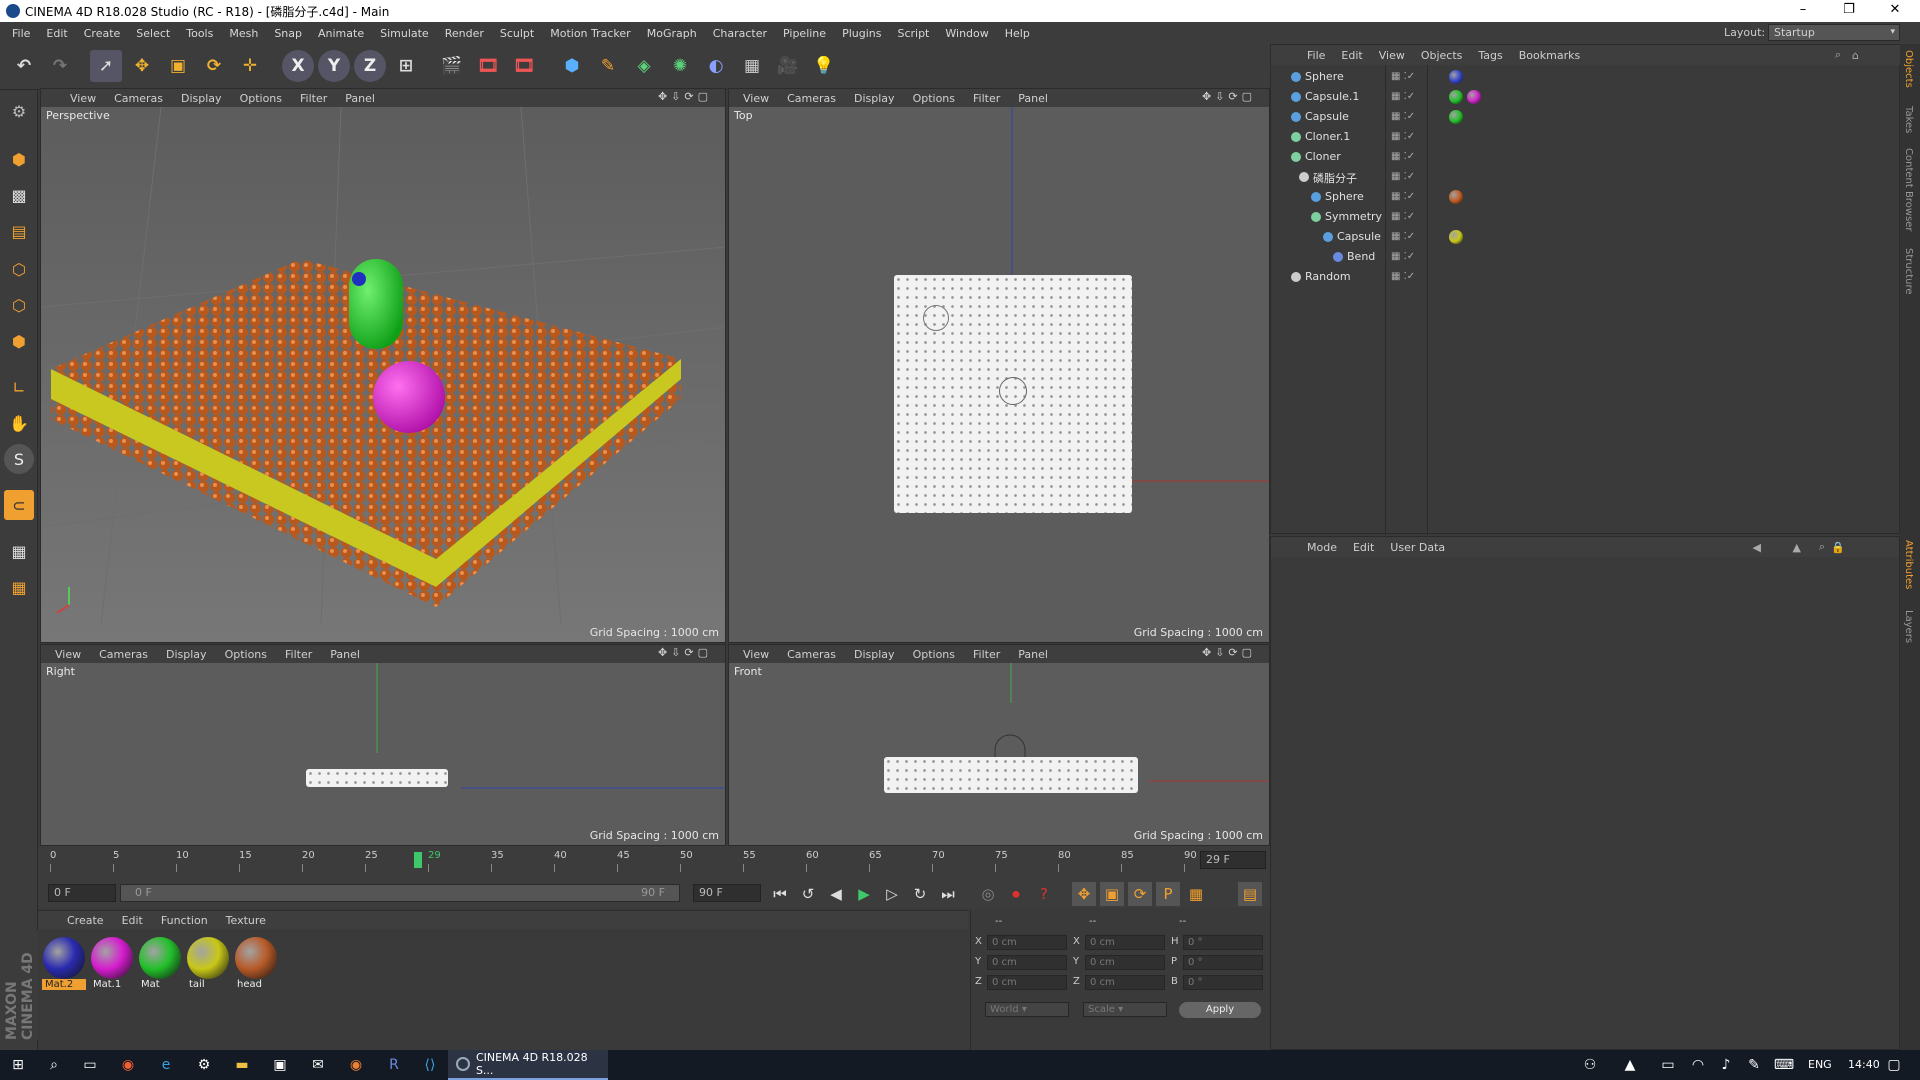 The image size is (1920, 1080). What do you see at coordinates (1586, 157) in the screenshot?
I see `object-row: Cloner ▦ ⁚✓` at bounding box center [1586, 157].